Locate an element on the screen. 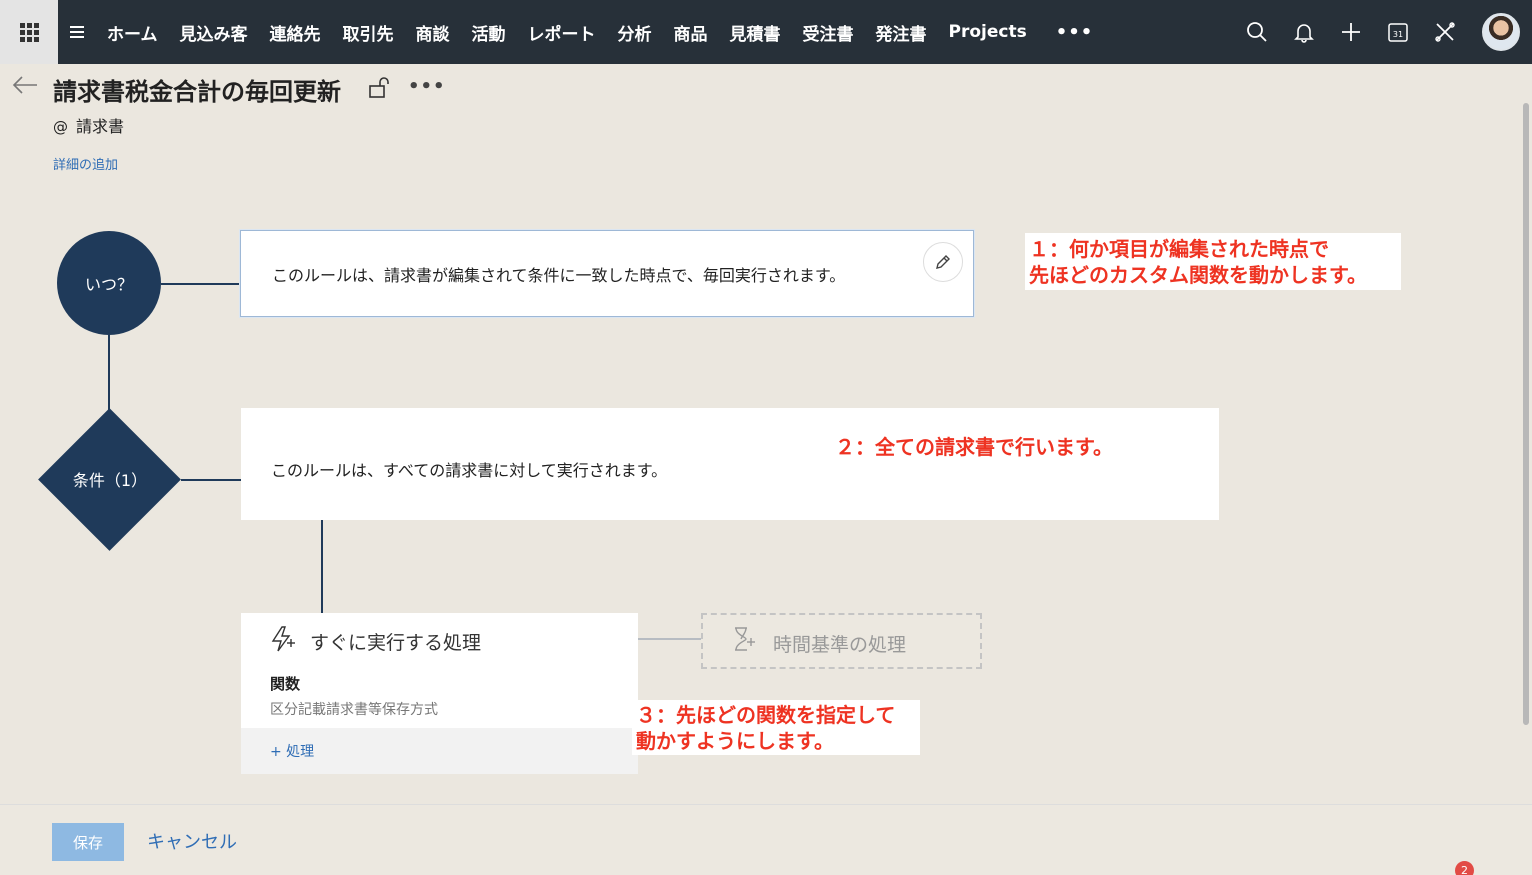  scheduled-action-title: 時間基準の処理 is located at coordinates (840, 645).